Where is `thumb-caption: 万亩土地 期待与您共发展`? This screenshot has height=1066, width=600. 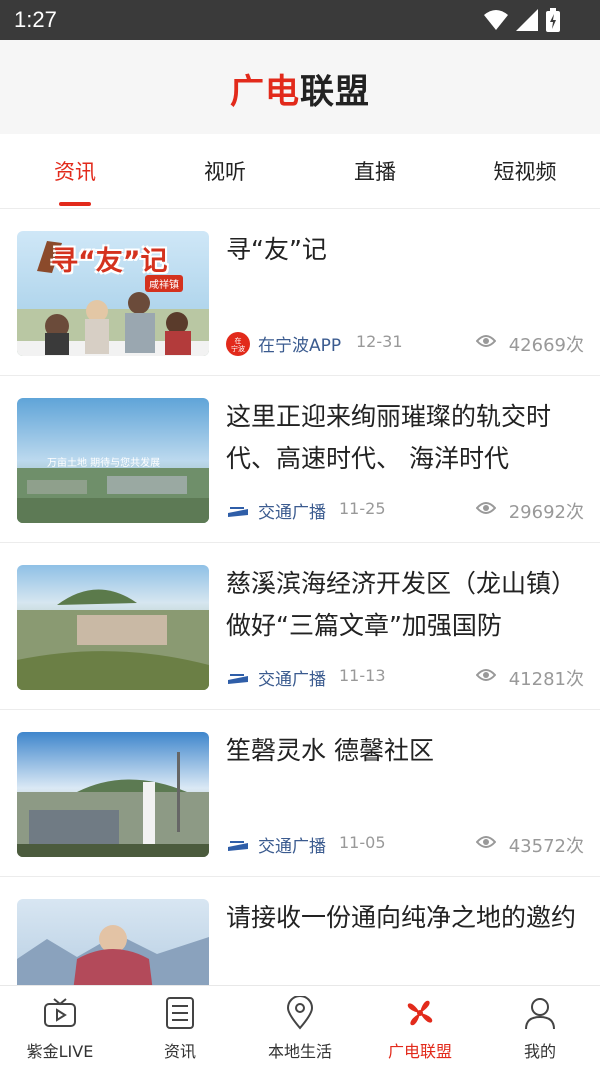
thumb-caption: 万亩土地 期待与您共发展 is located at coordinates (104, 463).